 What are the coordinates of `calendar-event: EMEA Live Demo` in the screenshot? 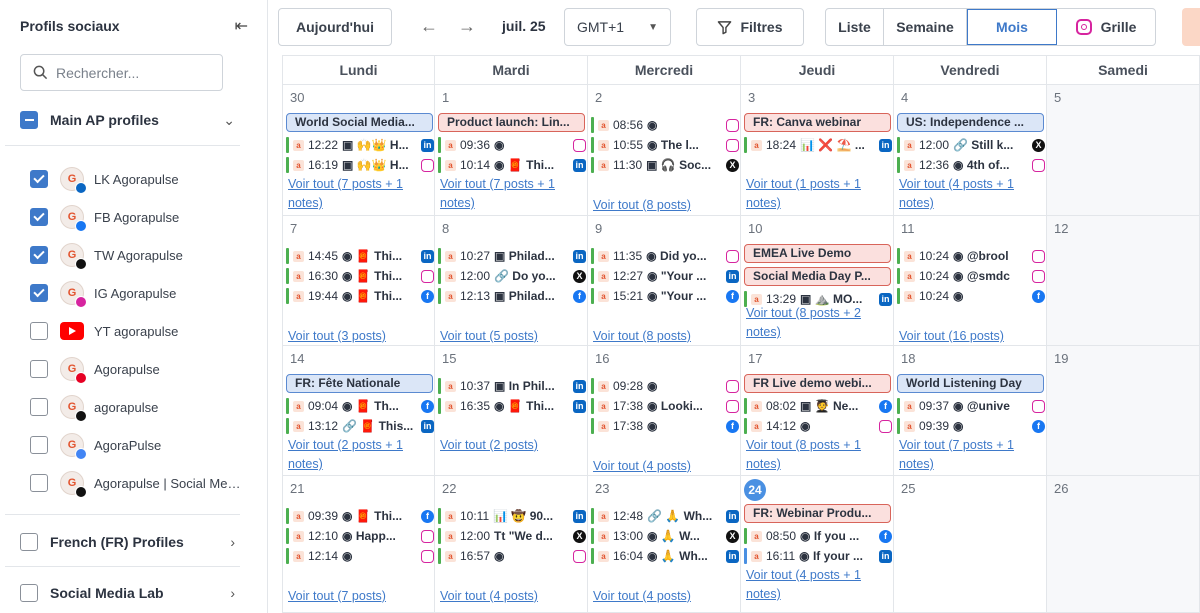 It's located at (817, 253).